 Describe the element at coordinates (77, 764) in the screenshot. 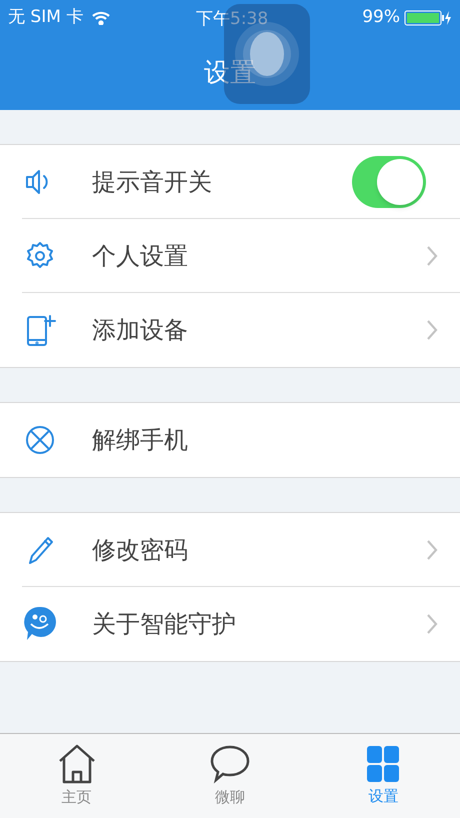

I see `home-icon` at that location.